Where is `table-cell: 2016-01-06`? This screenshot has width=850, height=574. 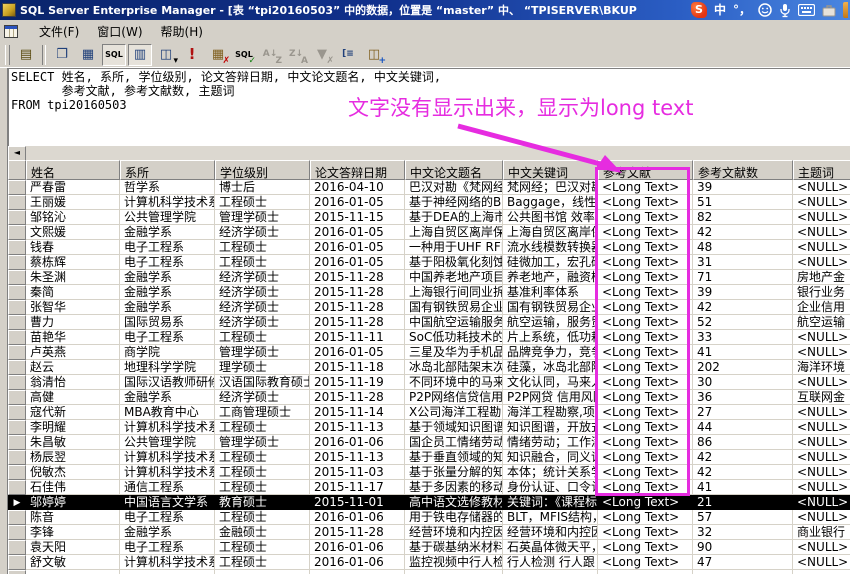
table-cell: 2016-01-06 is located at coordinates (357, 547).